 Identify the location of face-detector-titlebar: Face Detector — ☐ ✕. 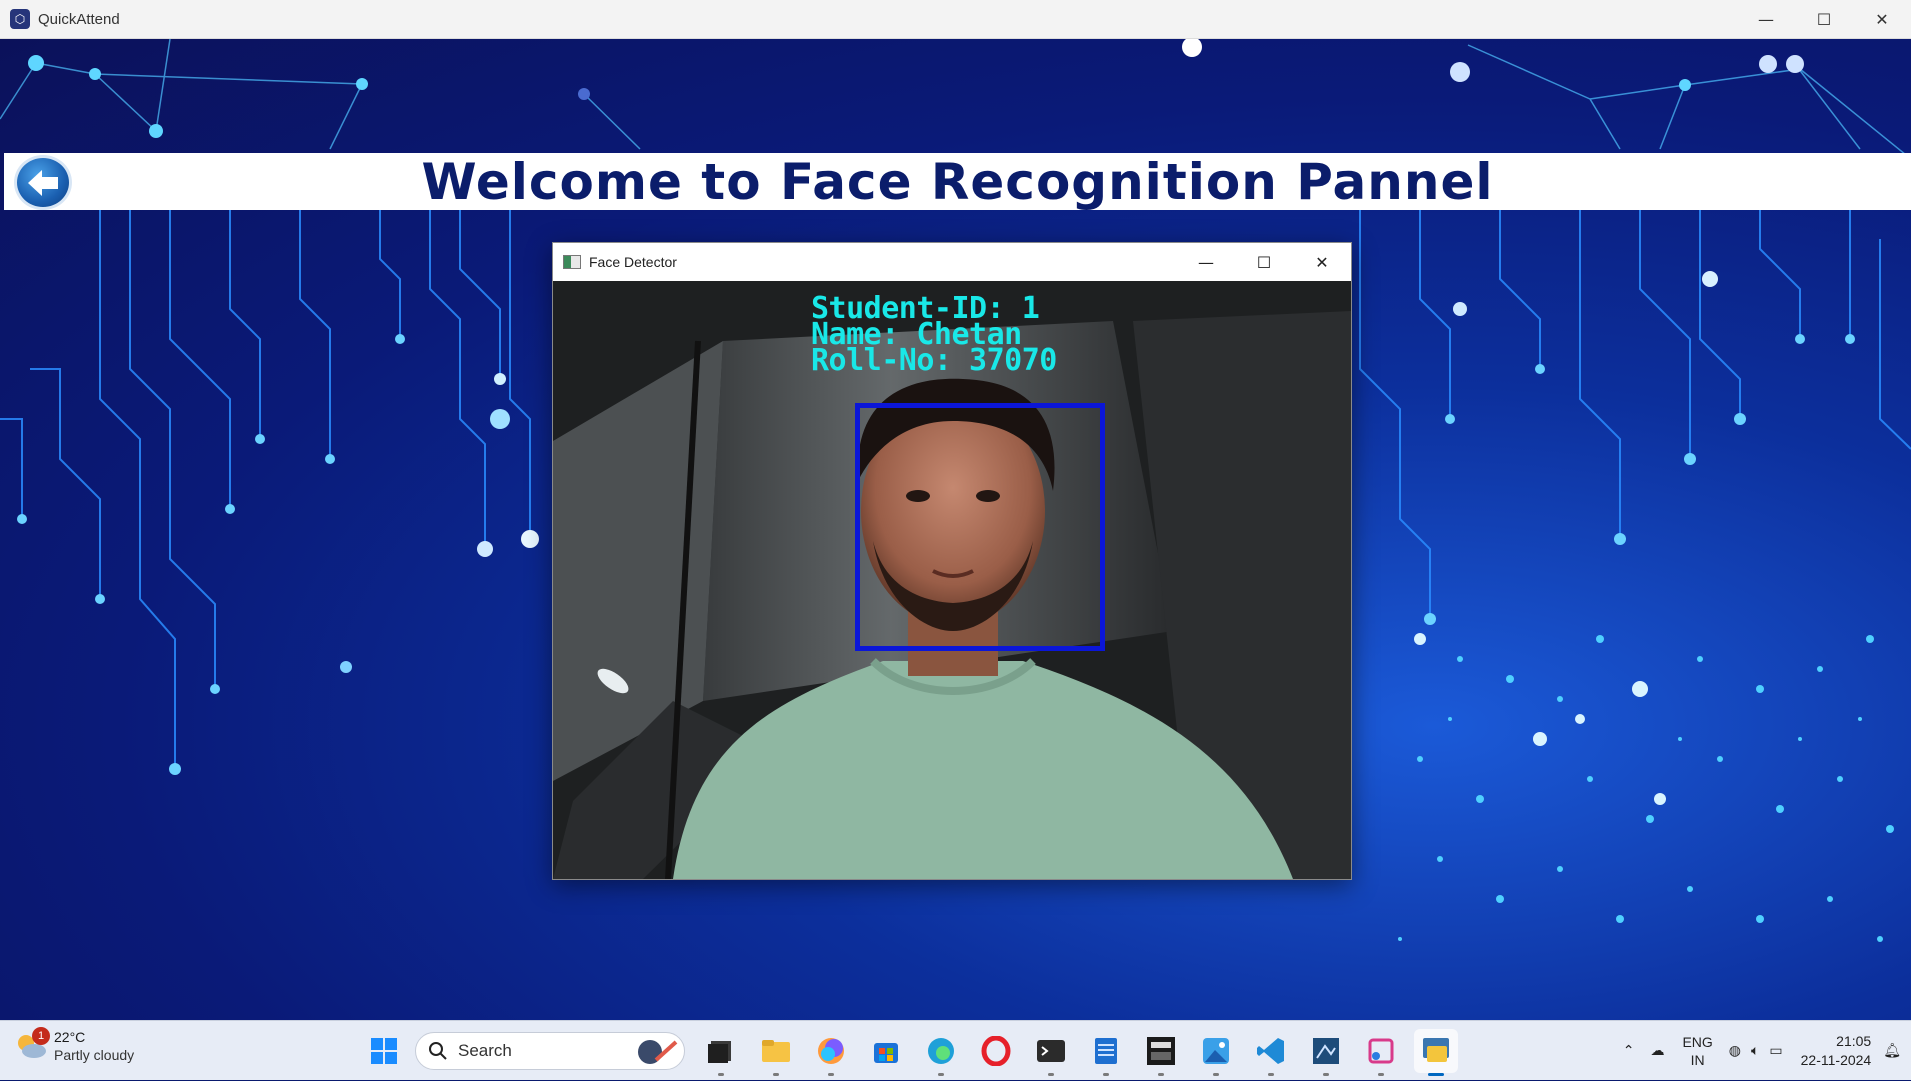
(952, 262).